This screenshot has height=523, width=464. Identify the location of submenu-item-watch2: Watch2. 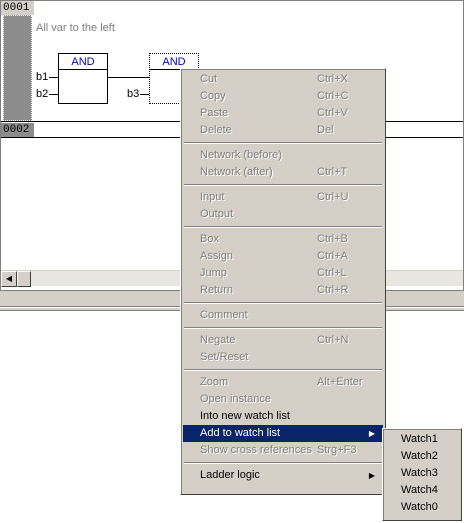
(422, 456).